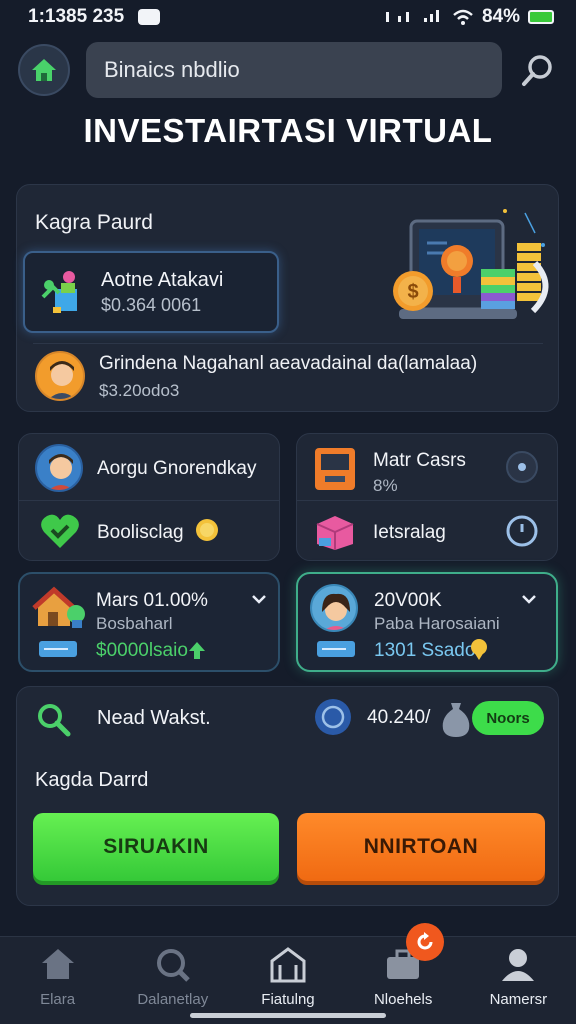 This screenshot has height=1024, width=576. Describe the element at coordinates (156, 847) in the screenshot. I see `primary-action-button: SIRUAKIN` at that location.